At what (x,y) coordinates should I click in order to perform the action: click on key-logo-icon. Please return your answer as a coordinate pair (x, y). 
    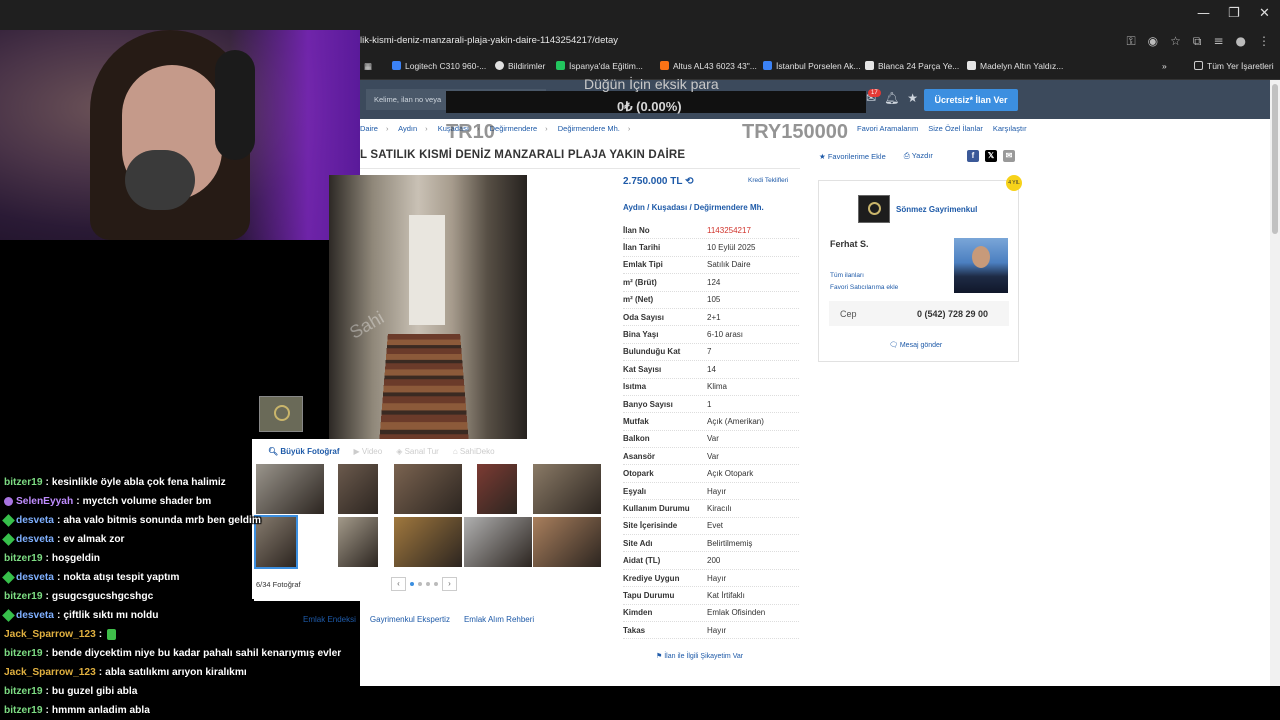
    Looking at the image, I should click on (874, 208).